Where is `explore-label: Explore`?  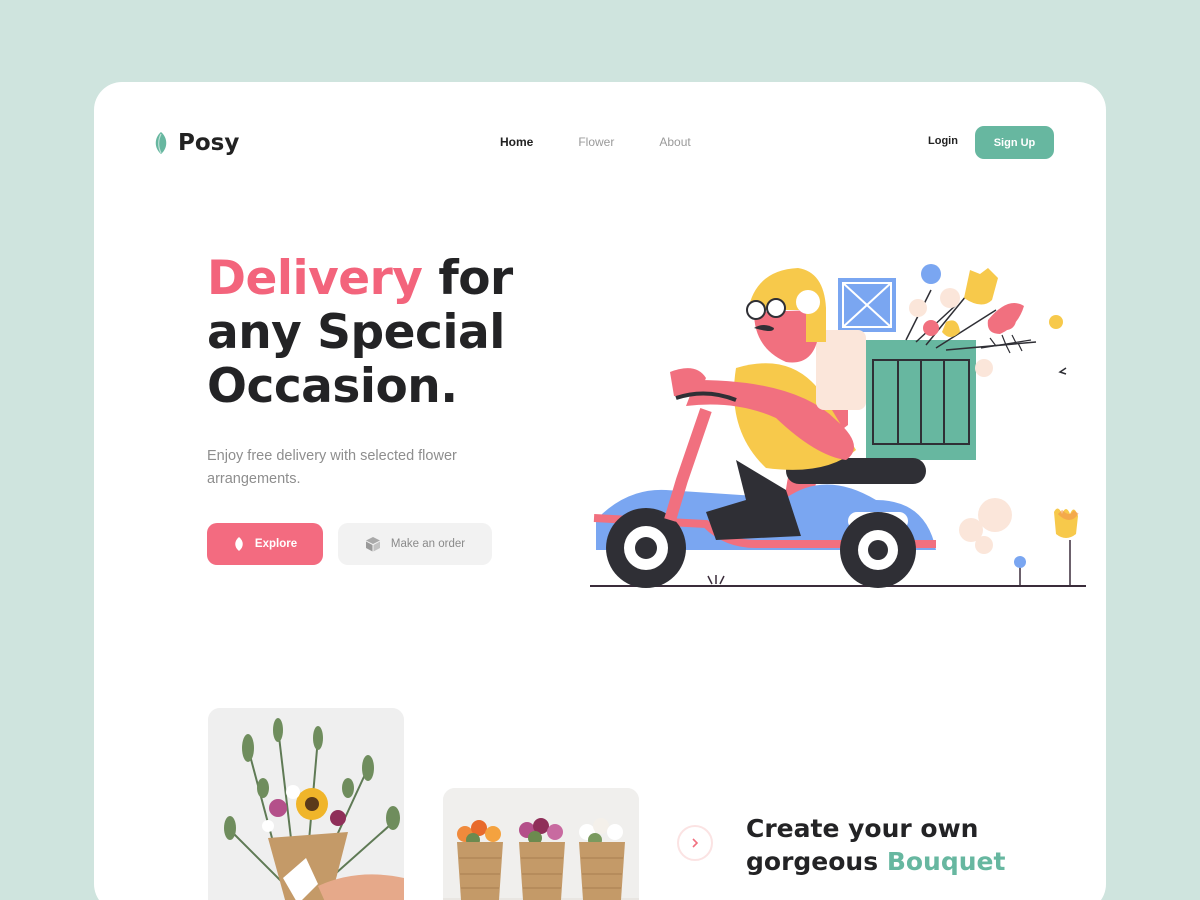
explore-label: Explore is located at coordinates (276, 544).